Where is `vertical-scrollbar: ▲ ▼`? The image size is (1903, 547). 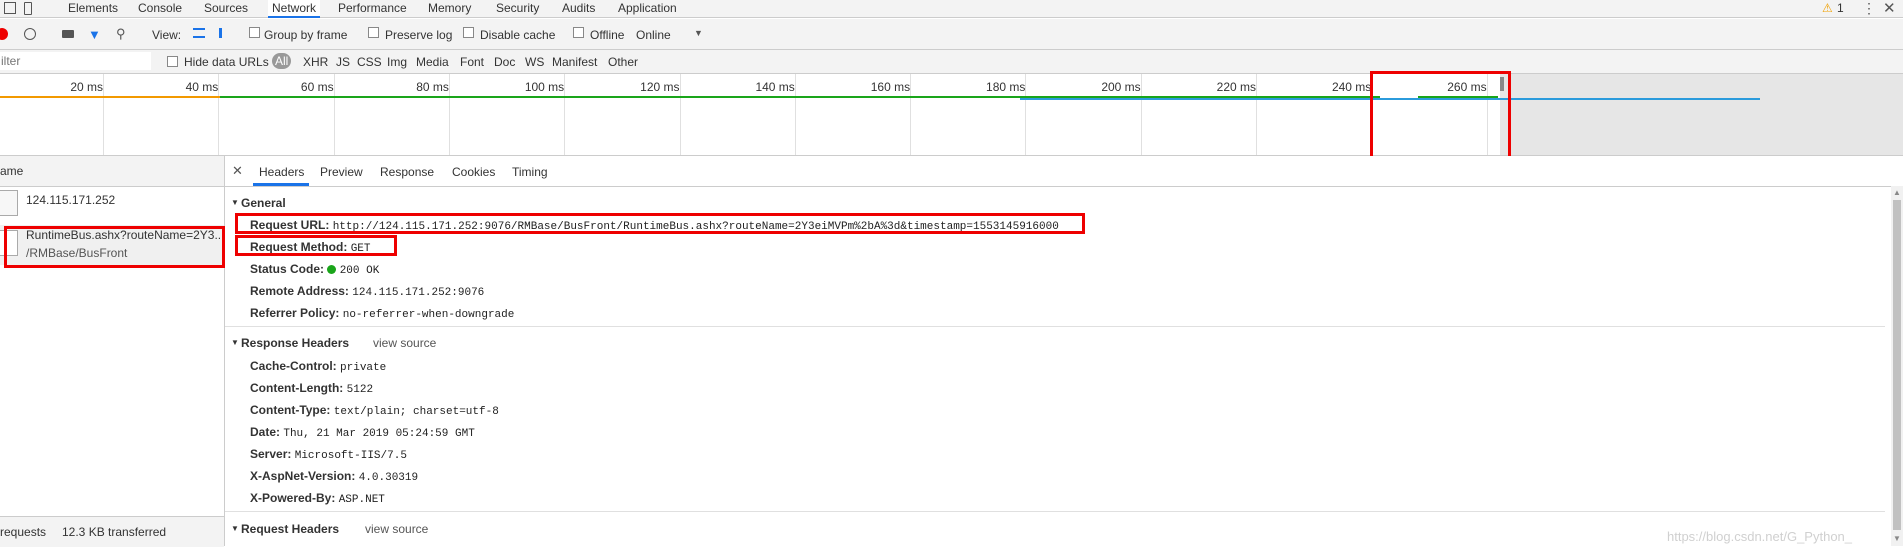
vertical-scrollbar: ▲ ▼ is located at coordinates (1897, 366).